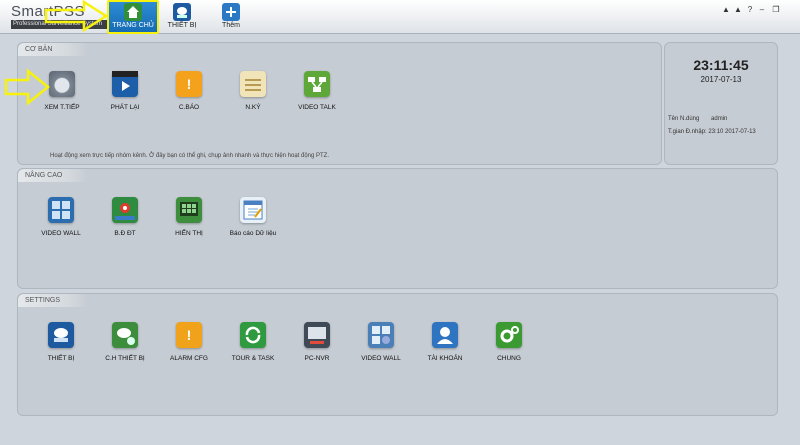  Describe the element at coordinates (317, 358) in the screenshot. I see `item-label: PC-NVR` at that location.